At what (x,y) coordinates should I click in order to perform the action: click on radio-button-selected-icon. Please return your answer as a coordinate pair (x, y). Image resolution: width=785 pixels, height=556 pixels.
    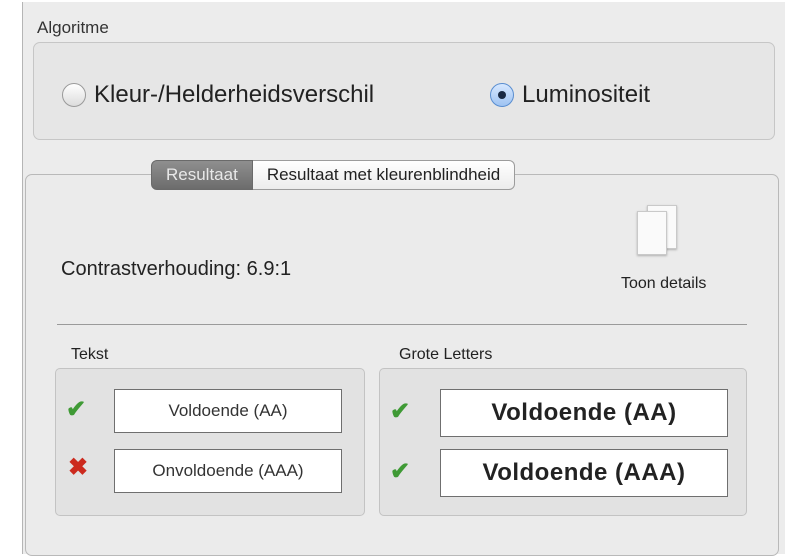
    Looking at the image, I should click on (502, 95).